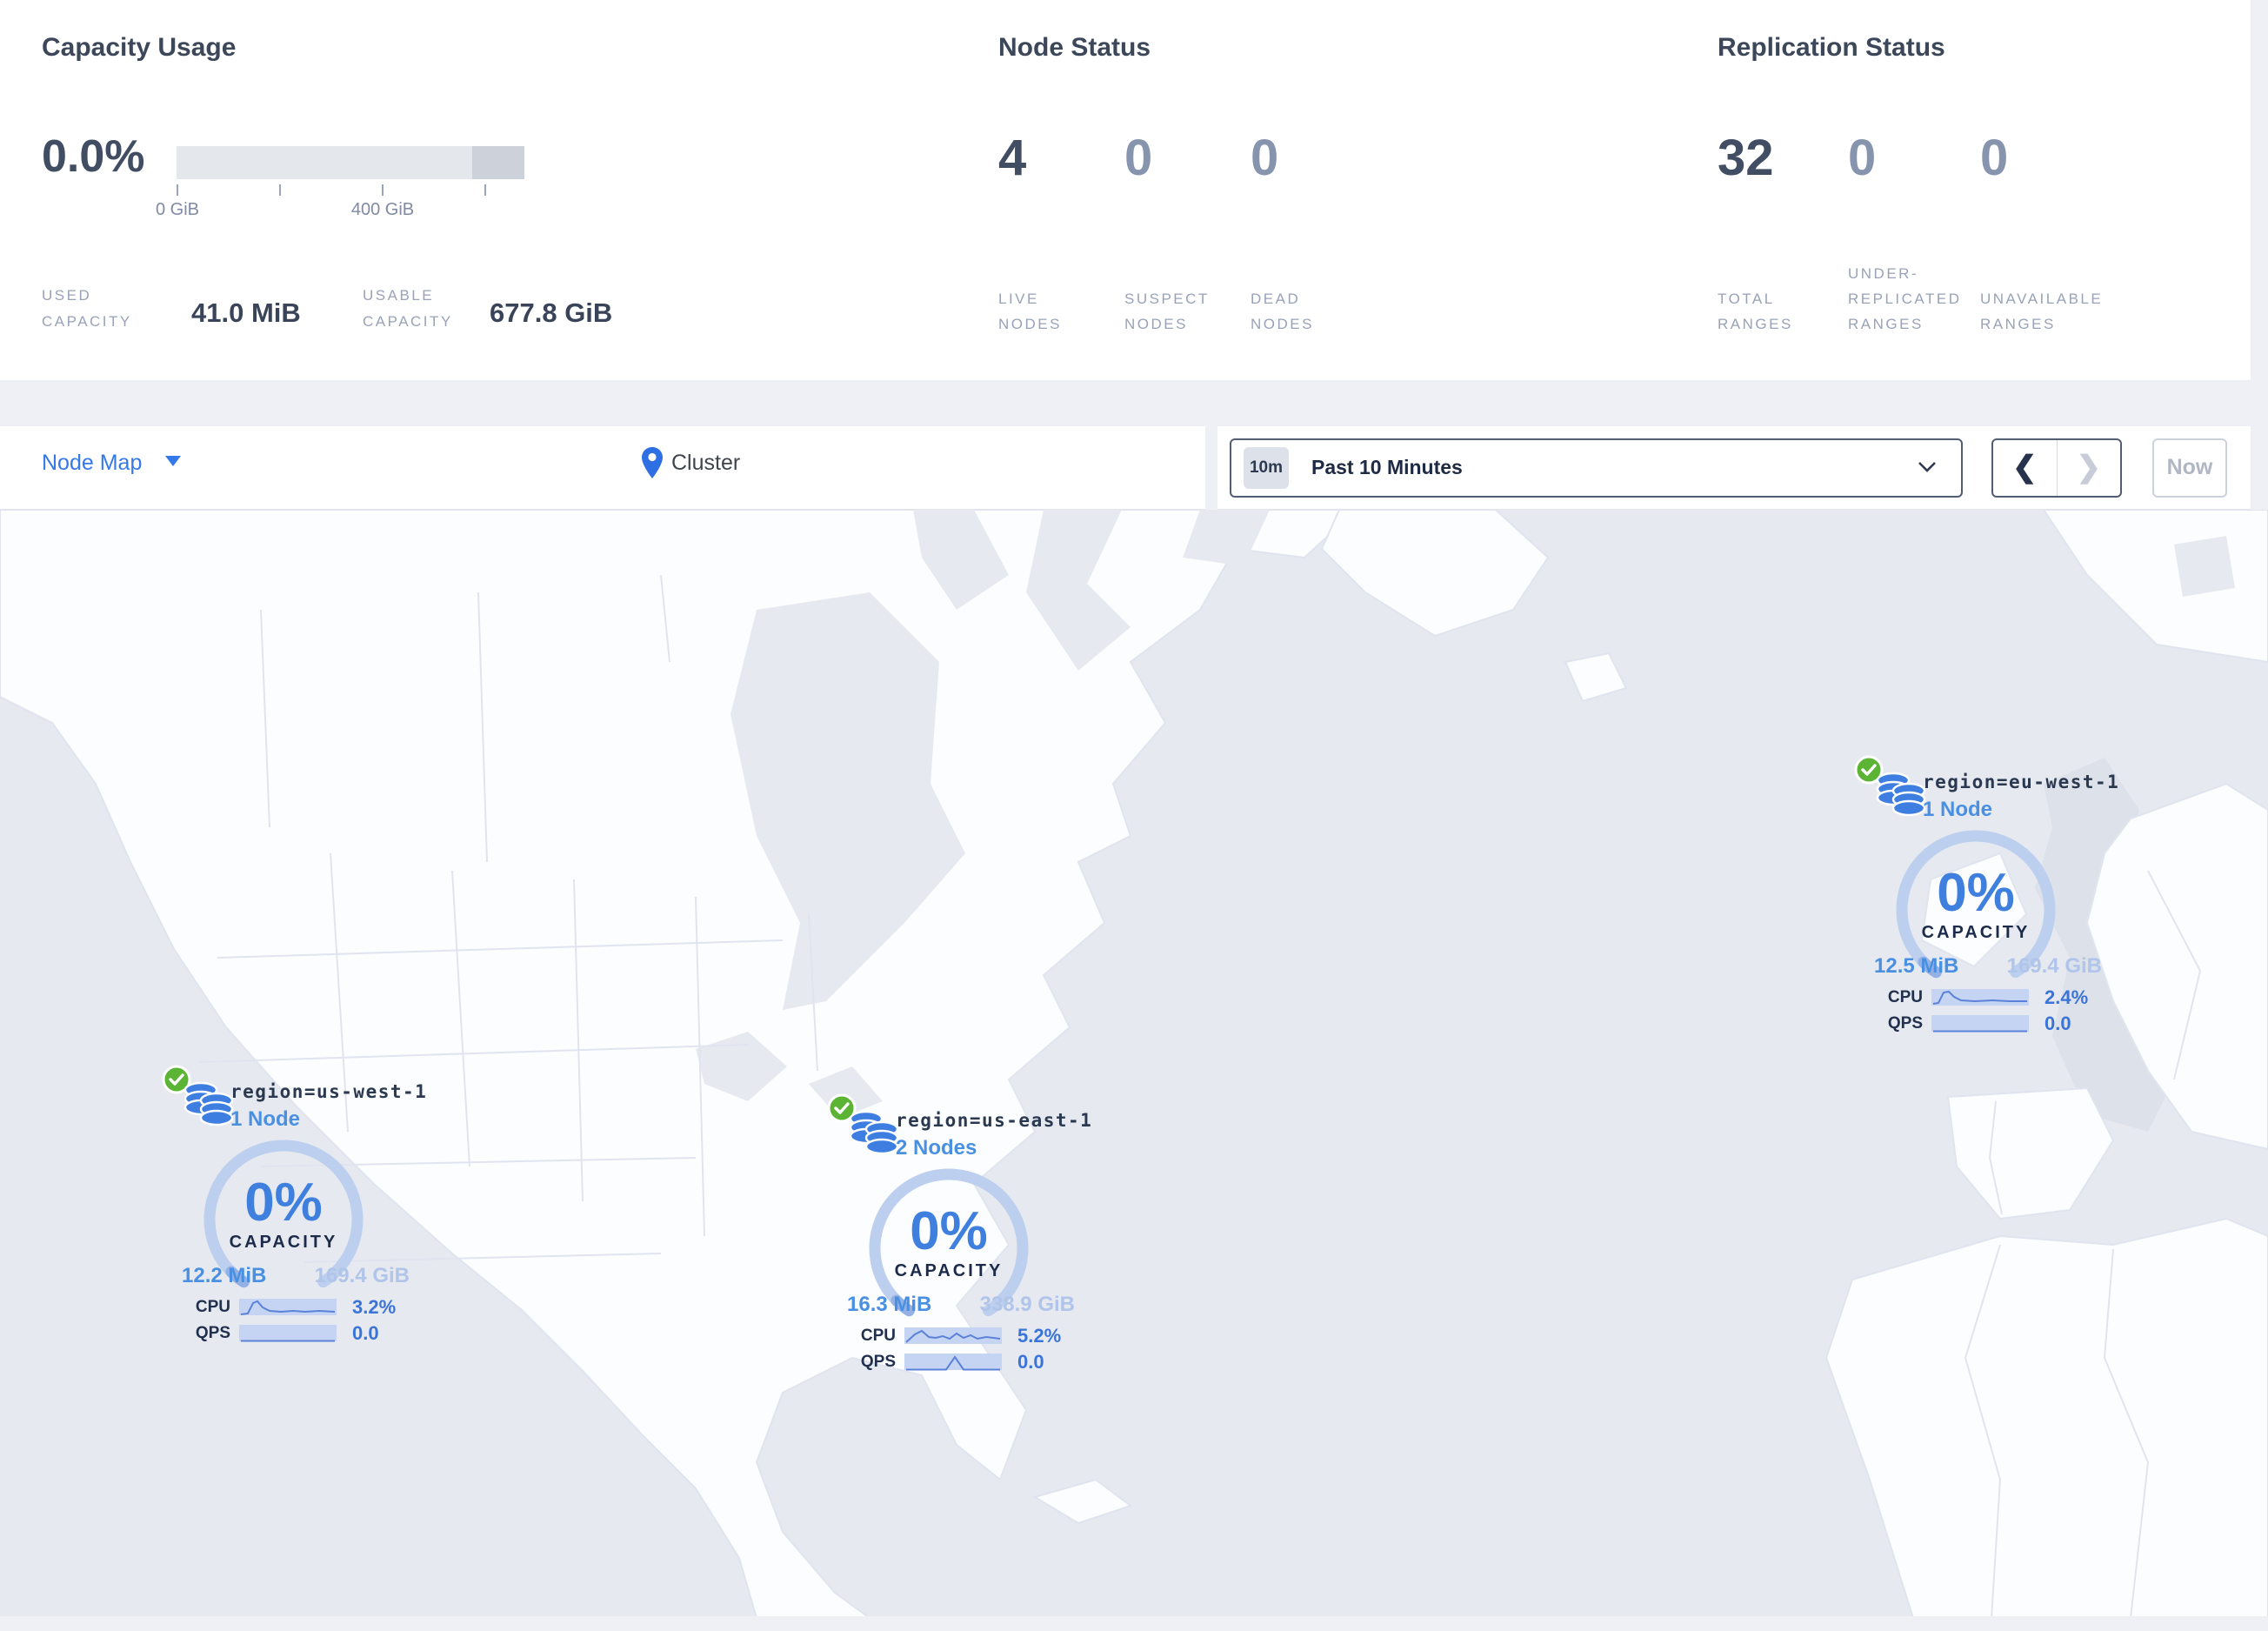 The image size is (2268, 1631). I want to click on now-button: Now, so click(2189, 468).